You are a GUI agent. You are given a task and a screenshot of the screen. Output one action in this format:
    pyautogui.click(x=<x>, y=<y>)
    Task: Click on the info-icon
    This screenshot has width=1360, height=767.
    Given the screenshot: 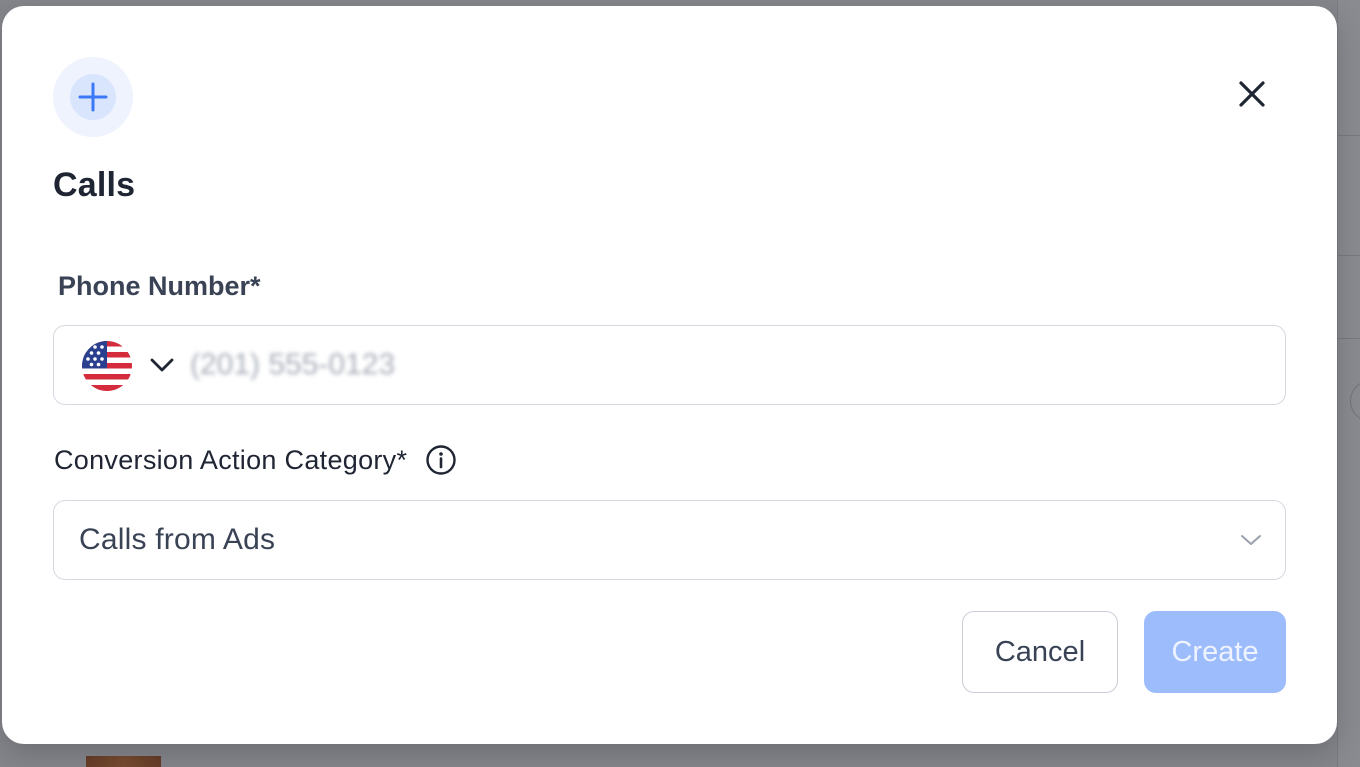 What is the action you would take?
    pyautogui.click(x=441, y=460)
    